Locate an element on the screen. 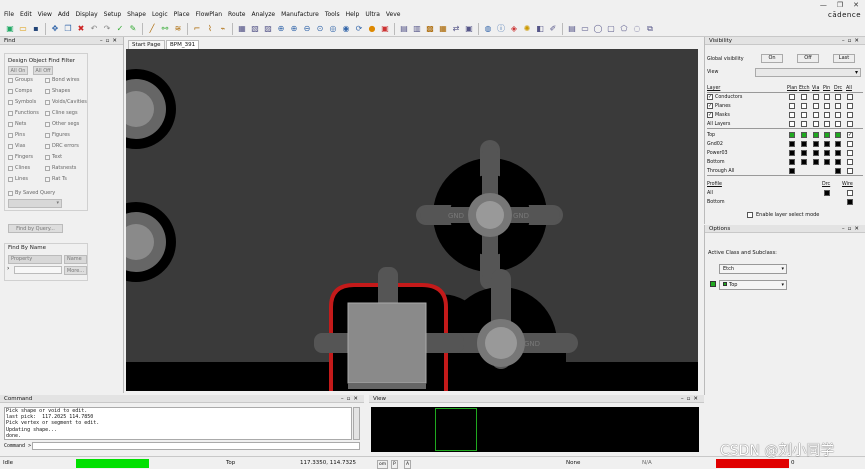  custom-smooth-icon: ⌐ is located at coordinates (197, 29).